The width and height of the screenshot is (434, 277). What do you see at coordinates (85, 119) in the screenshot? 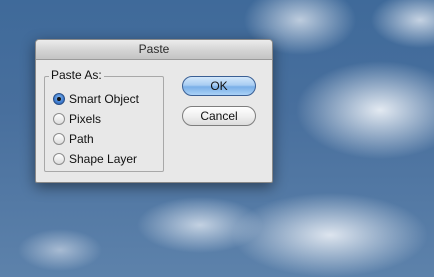
I see `option-label: Pixels` at bounding box center [85, 119].